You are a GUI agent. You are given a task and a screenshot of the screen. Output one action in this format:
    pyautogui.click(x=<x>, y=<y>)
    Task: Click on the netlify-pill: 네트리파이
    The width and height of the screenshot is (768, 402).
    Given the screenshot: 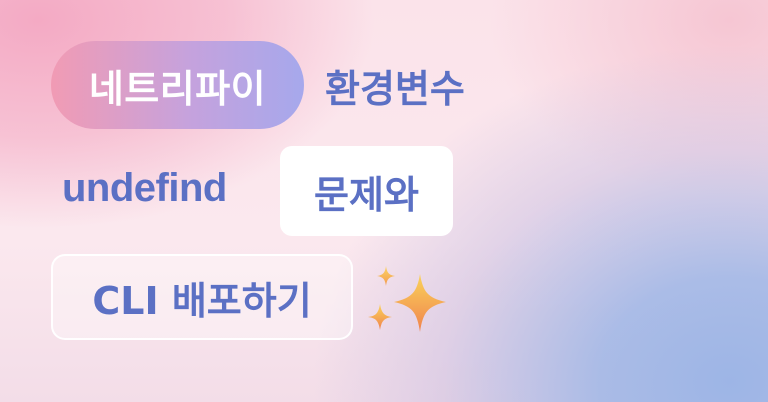 What is the action you would take?
    pyautogui.click(x=177, y=85)
    